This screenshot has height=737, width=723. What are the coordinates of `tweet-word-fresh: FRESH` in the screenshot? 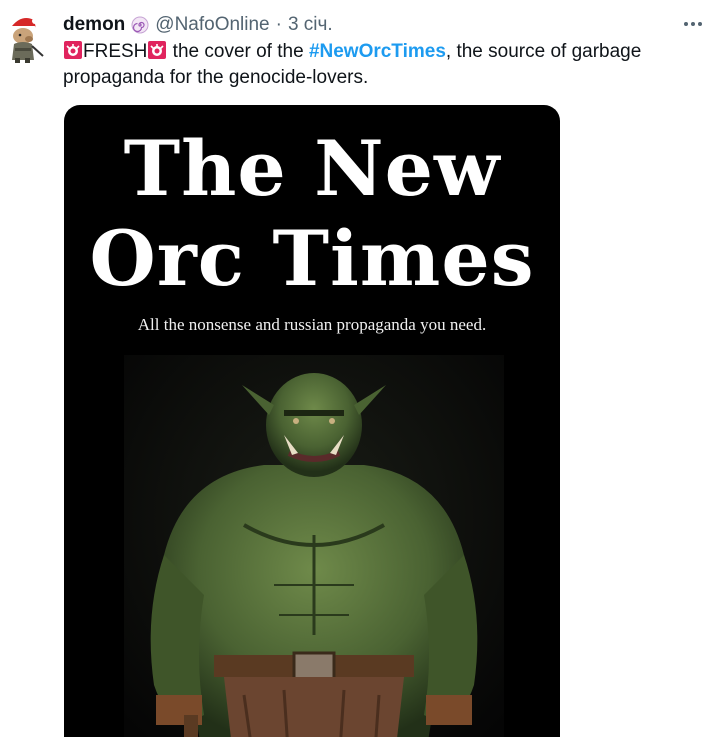 It's located at (115, 51).